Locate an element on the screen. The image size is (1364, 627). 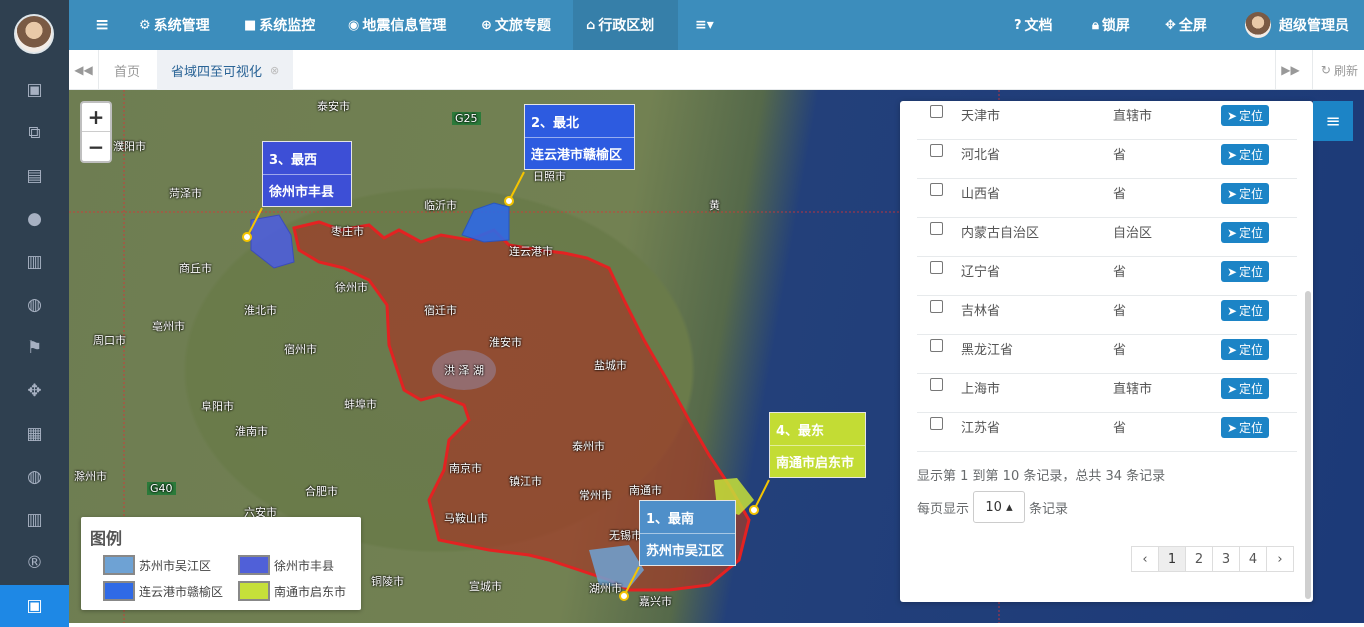
zoom-control: + − is located at coordinates (96, 132).